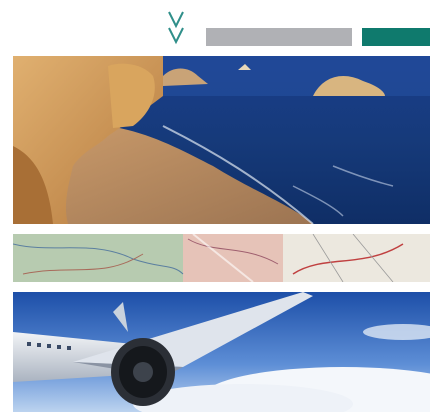 Image resolution: width=430 pixels, height=412 pixels. What do you see at coordinates (221, 258) in the screenshot?
I see `map-strip-photo` at bounding box center [221, 258].